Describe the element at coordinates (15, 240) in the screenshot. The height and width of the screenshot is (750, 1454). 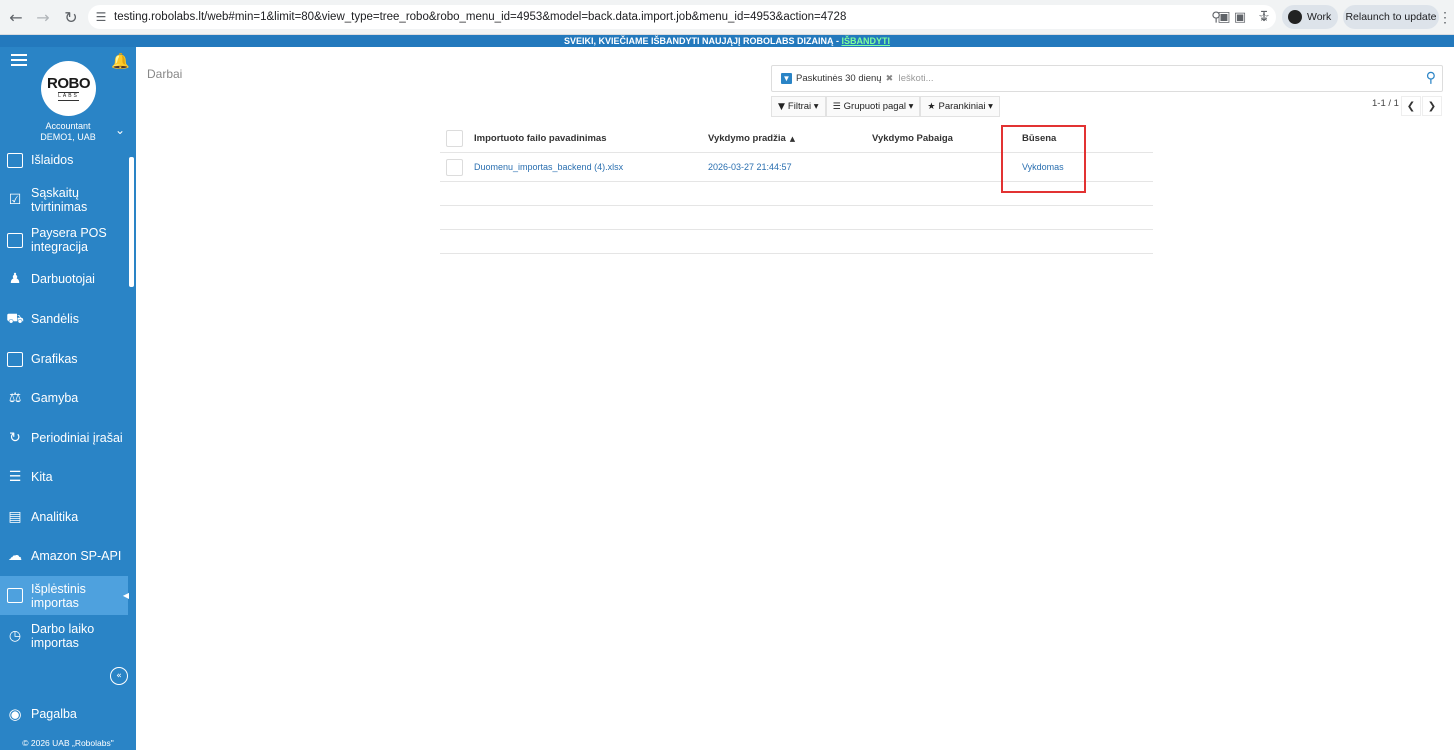
I see `payment-terminal-icon` at that location.